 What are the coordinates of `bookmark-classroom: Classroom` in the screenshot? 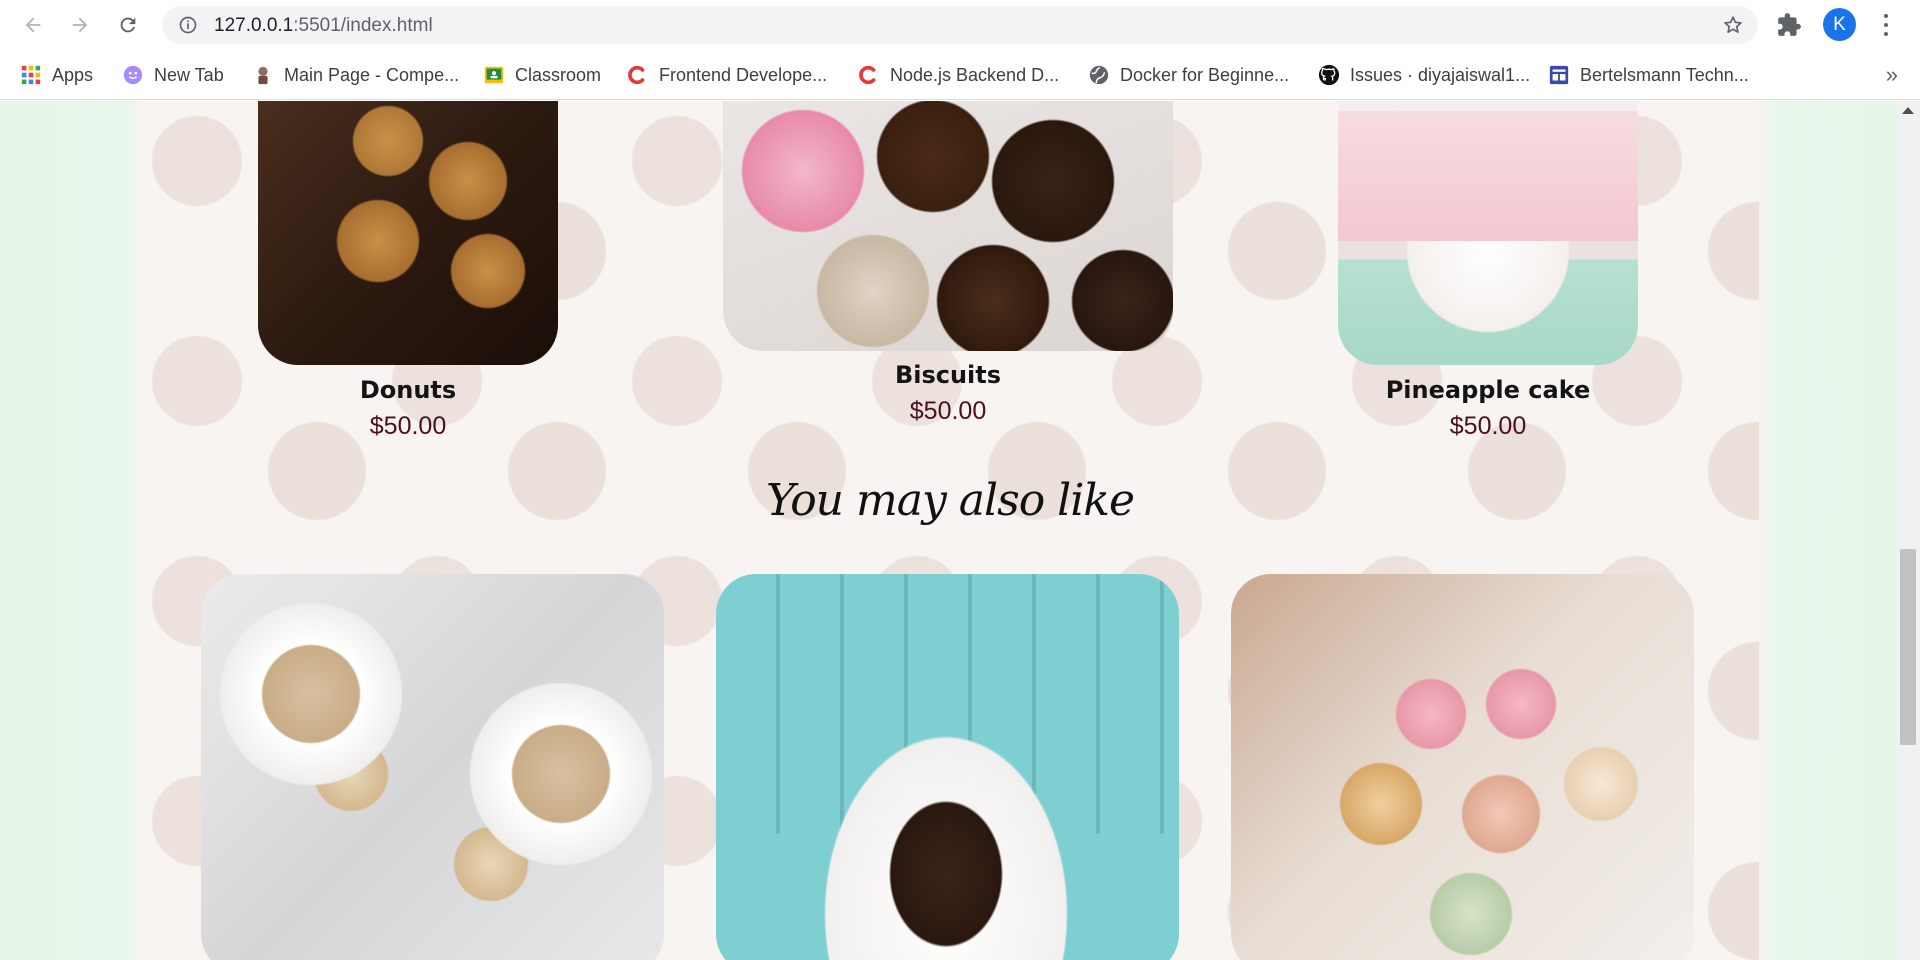 It's located at (542, 75).